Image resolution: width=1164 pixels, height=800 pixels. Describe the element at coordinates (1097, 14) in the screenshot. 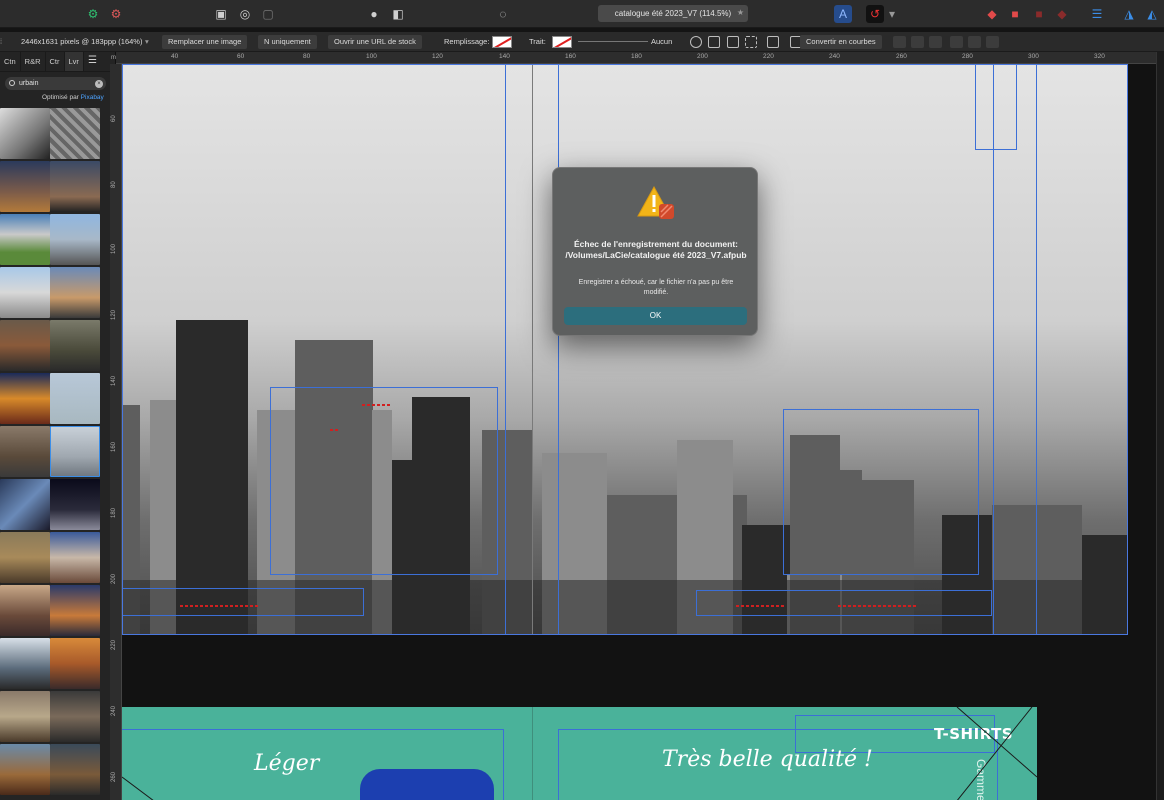

I see `align-icon: ☰` at that location.